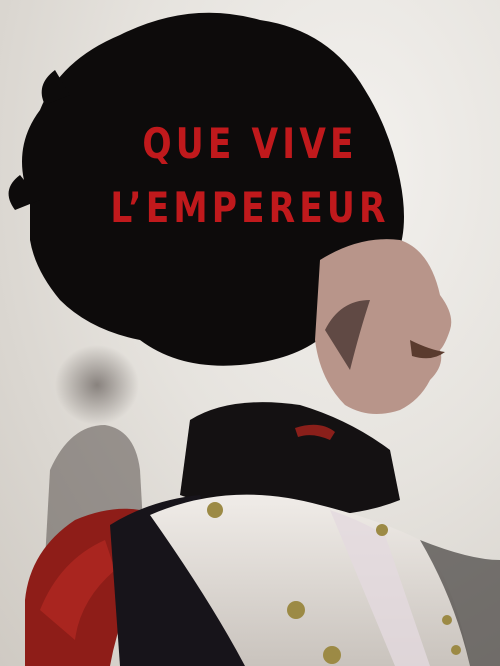  Describe the element at coordinates (250, 207) in the screenshot. I see `title-line-2: L’EMPEREUR` at that location.